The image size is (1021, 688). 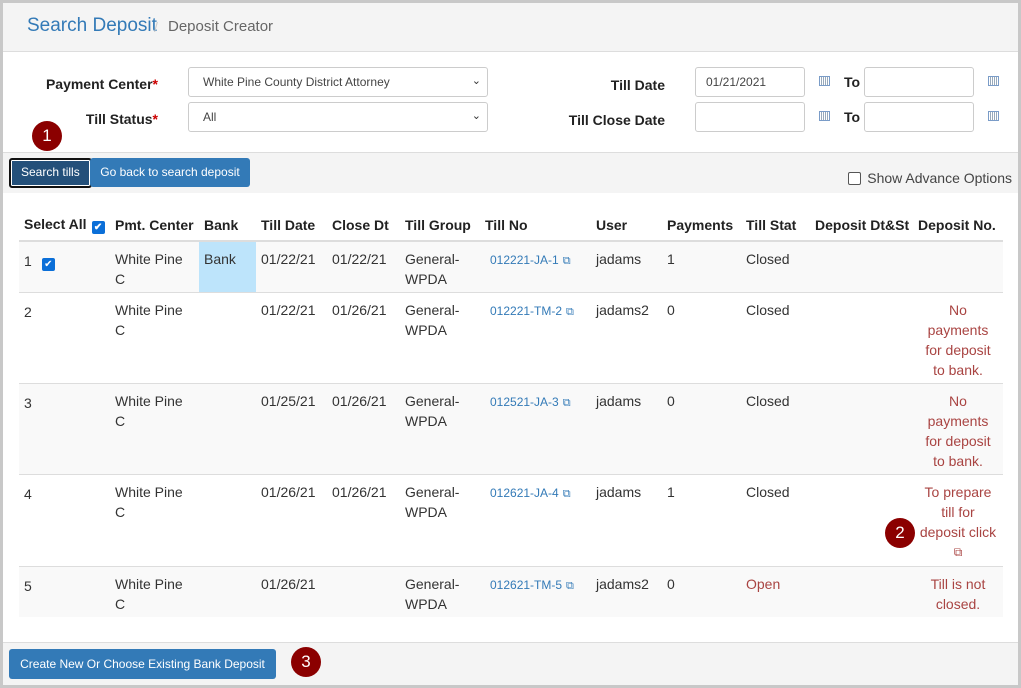 I want to click on bank: Bank, so click(x=220, y=259).